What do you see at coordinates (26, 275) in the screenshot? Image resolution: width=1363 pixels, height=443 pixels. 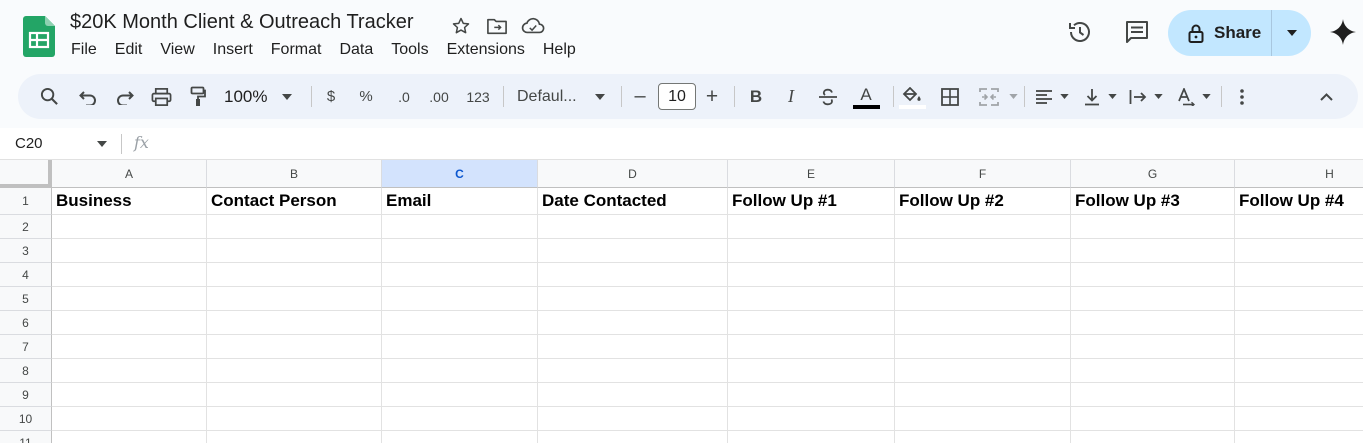 I see `row-header-4: 4` at bounding box center [26, 275].